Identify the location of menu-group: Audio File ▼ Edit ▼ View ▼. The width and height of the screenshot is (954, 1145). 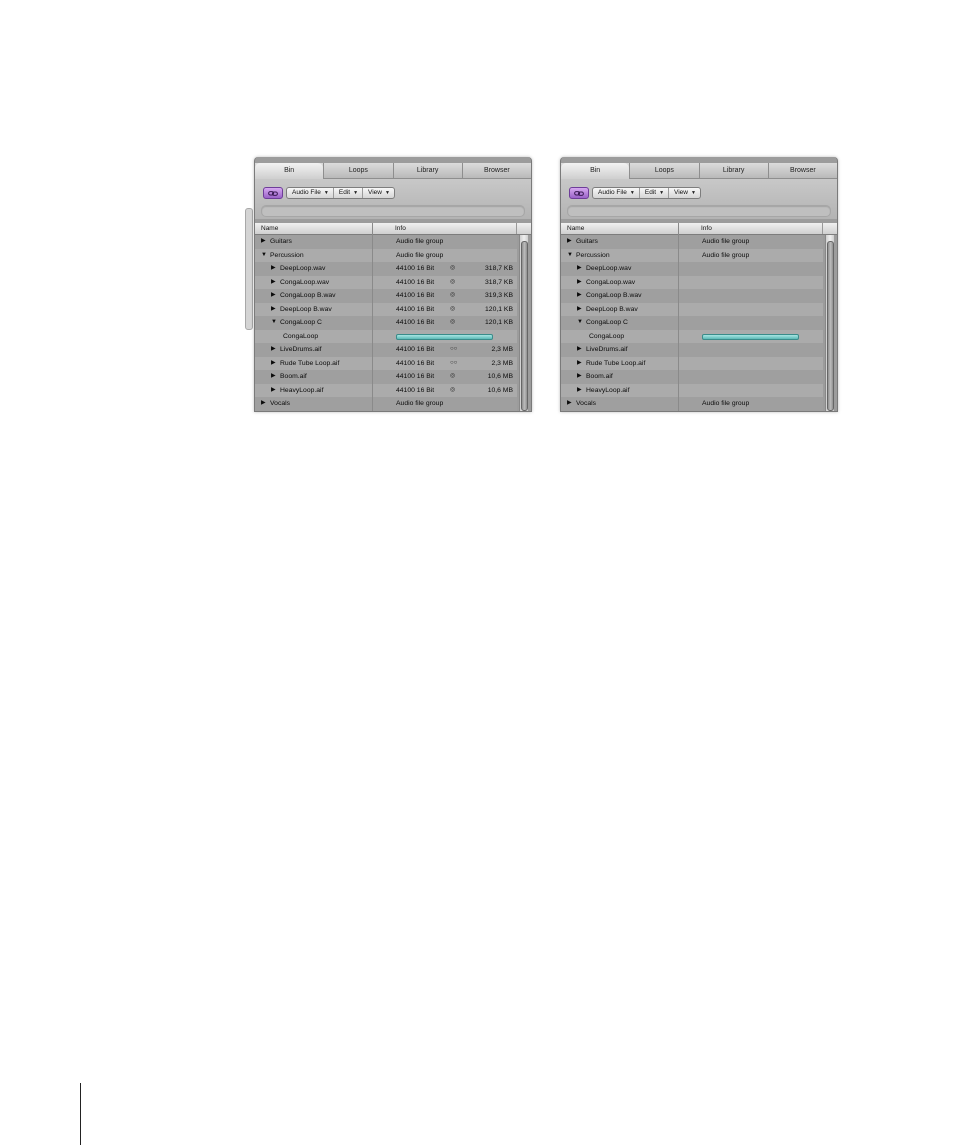
(340, 193).